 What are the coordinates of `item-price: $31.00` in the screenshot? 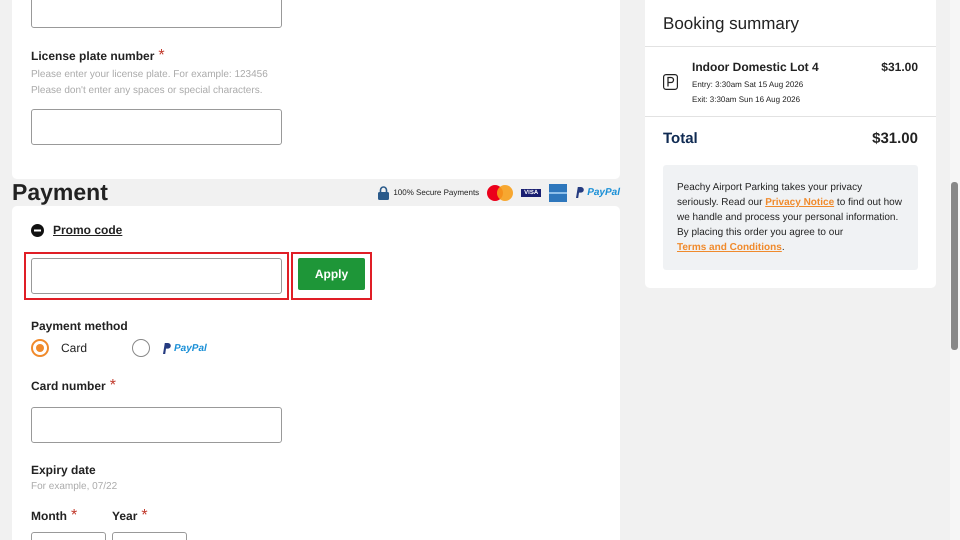 It's located at (899, 67).